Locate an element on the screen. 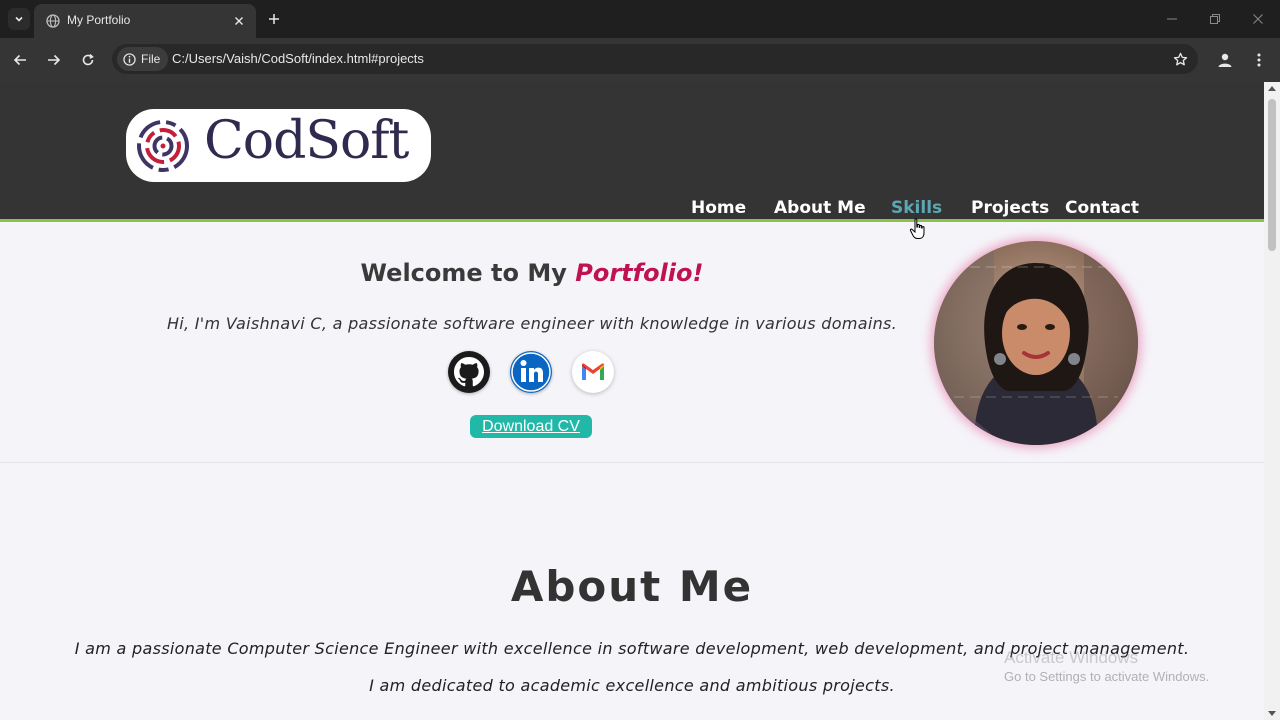 Image resolution: width=1280 pixels, height=720 pixels. restore-icon is located at coordinates (1215, 19).